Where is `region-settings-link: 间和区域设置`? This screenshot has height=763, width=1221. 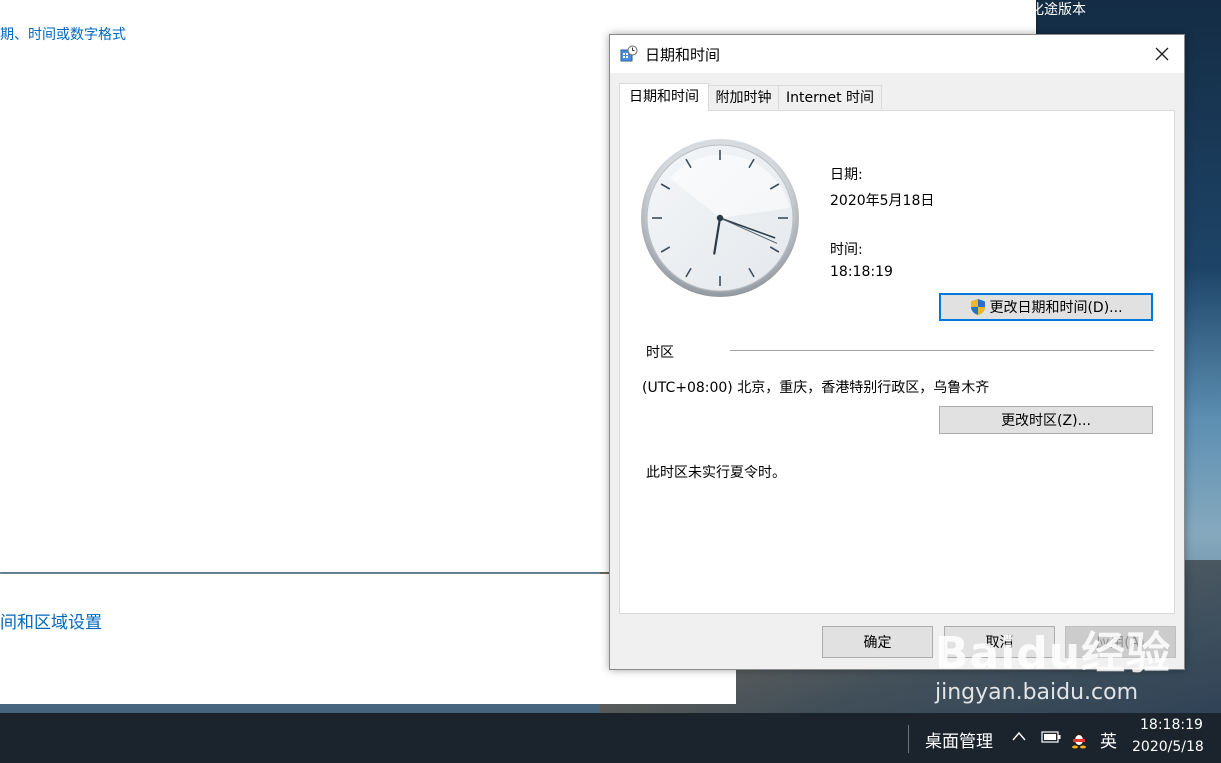 region-settings-link: 间和区域设置 is located at coordinates (51, 620).